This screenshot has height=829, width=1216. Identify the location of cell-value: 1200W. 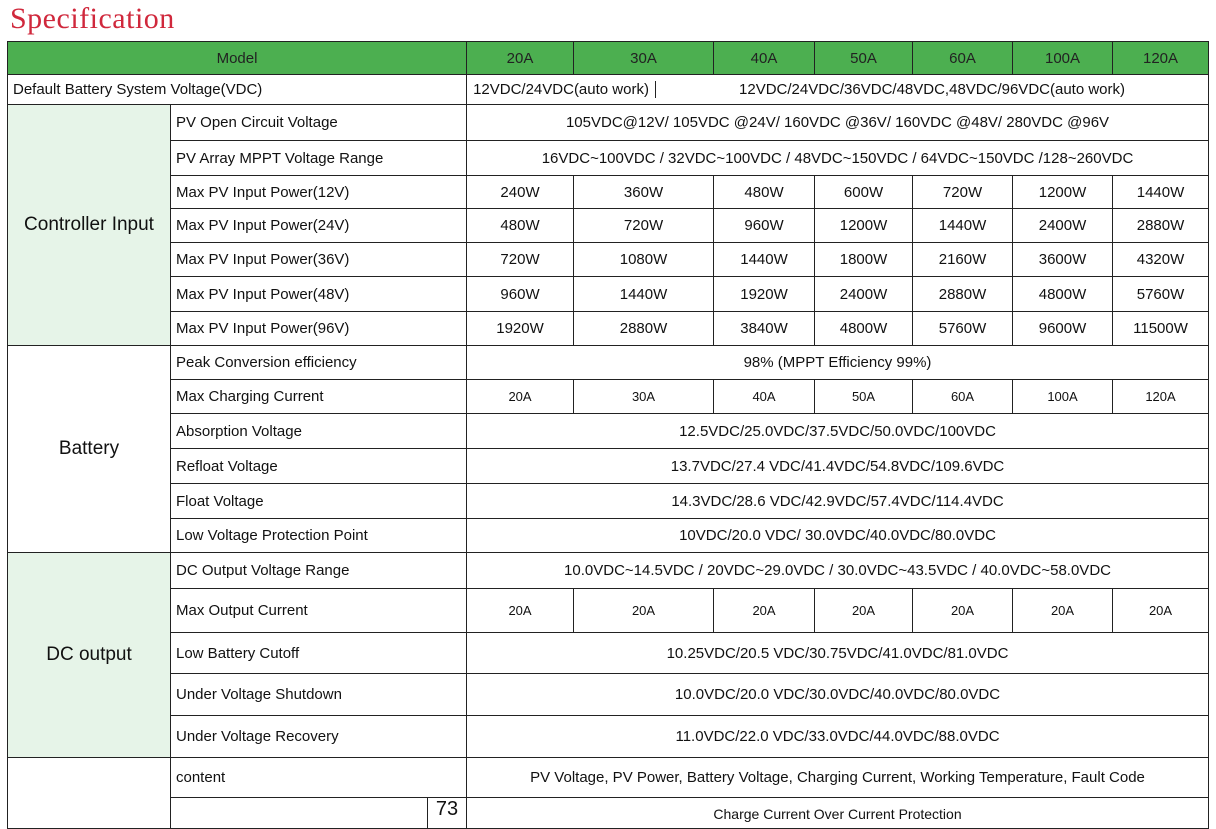
(1063, 192).